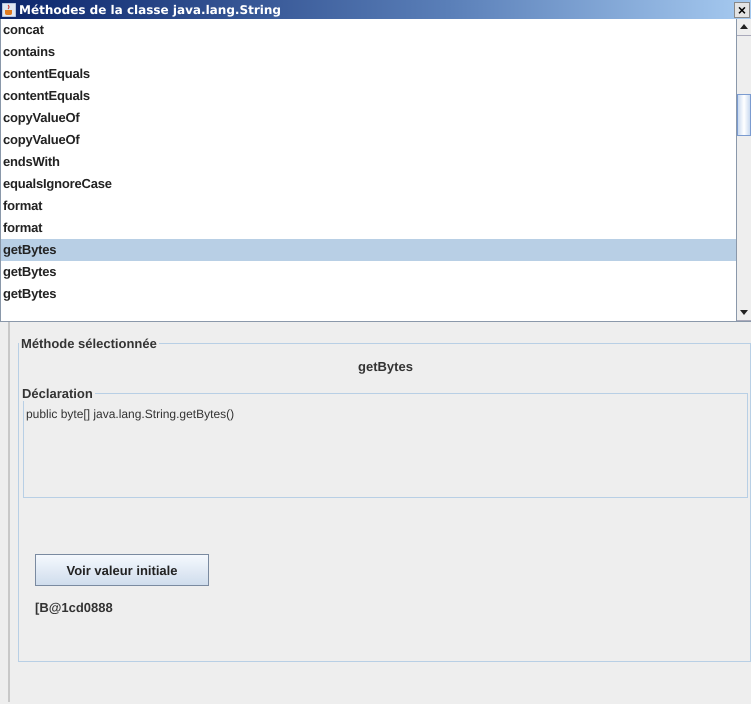  Describe the element at coordinates (9, 9) in the screenshot. I see `coffee-cup-icon` at that location.